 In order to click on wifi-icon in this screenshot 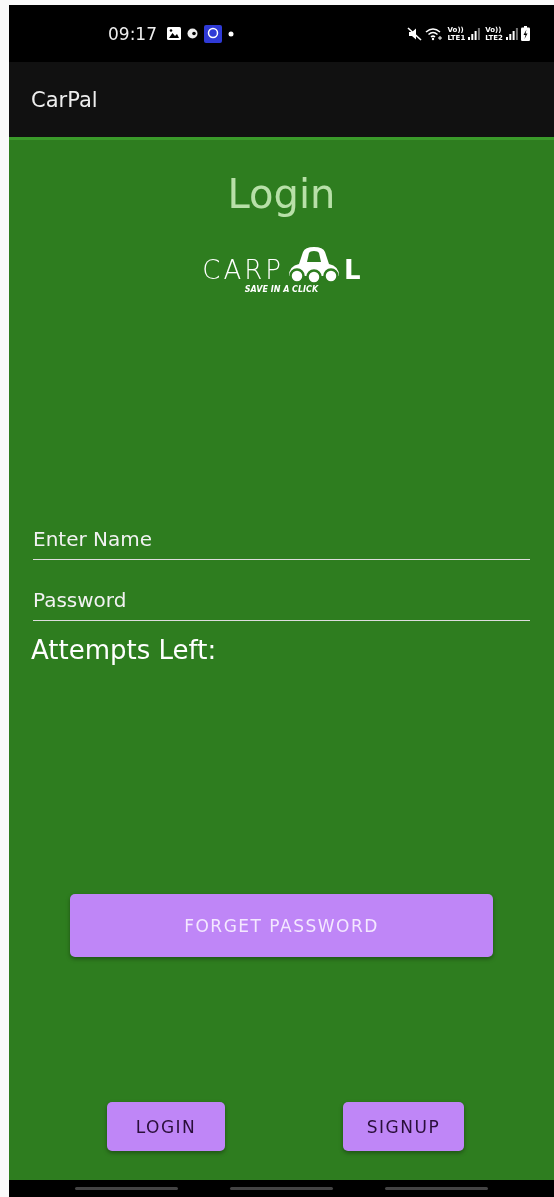, I will do `click(433, 33)`.